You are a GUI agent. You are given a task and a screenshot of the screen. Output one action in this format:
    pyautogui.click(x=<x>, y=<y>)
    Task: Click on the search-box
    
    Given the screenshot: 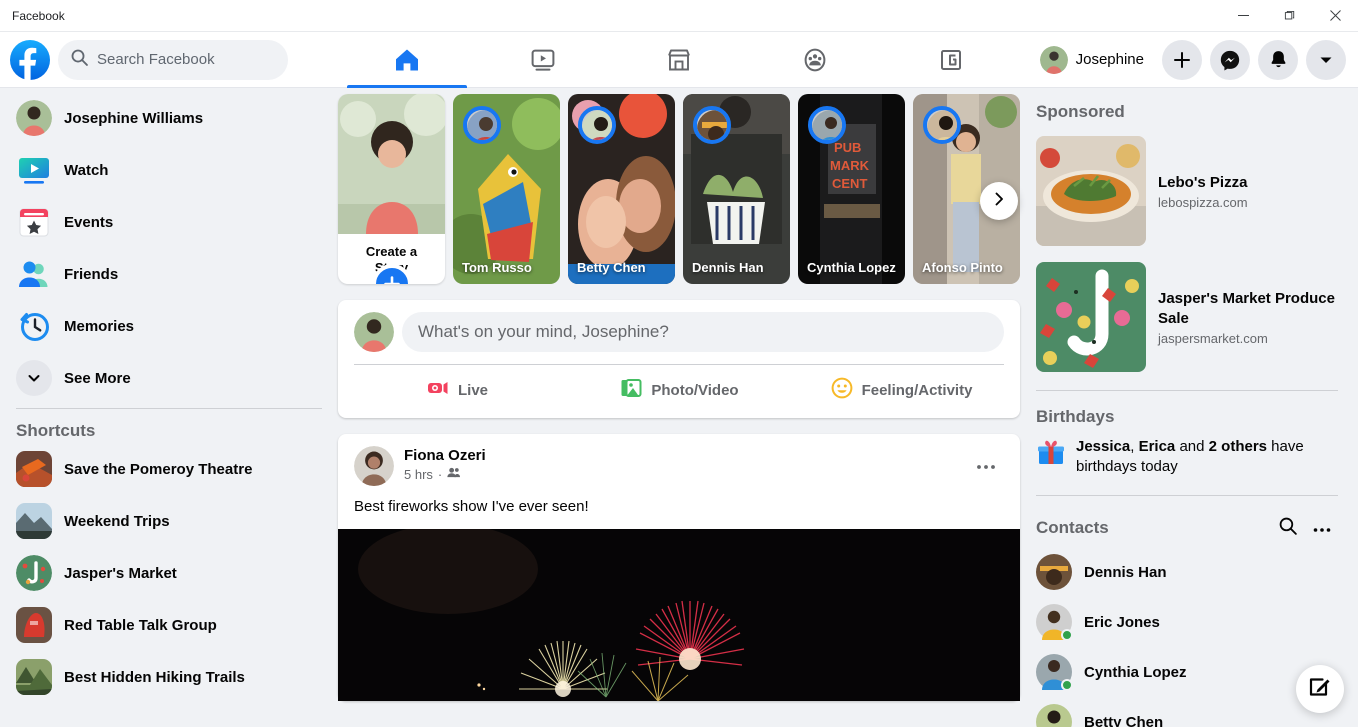 What is the action you would take?
    pyautogui.click(x=173, y=59)
    